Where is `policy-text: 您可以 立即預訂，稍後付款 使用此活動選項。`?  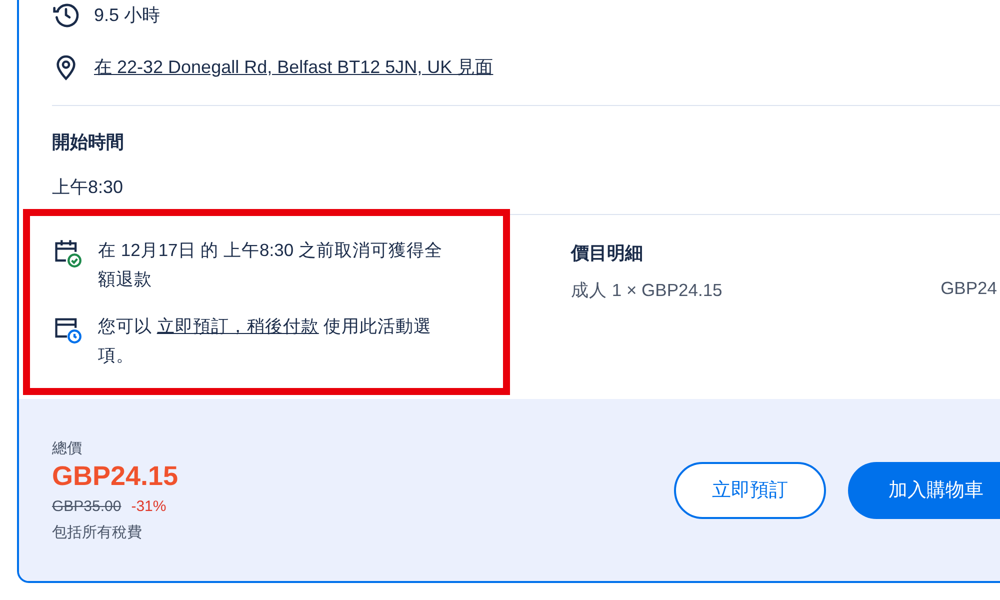 policy-text: 您可以 立即預訂，稍後付款 使用此活動選項。 is located at coordinates (265, 341).